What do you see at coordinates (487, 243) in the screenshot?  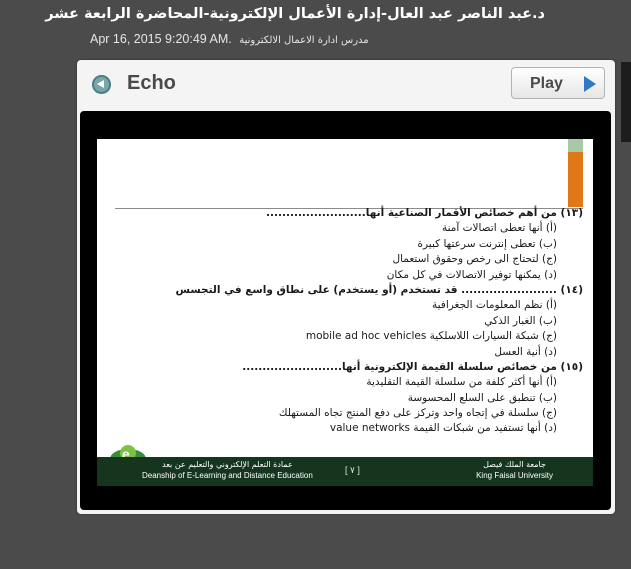 I see `slide-line: (ب) تعطى إنترنت سرعتها كبيرة` at bounding box center [487, 243].